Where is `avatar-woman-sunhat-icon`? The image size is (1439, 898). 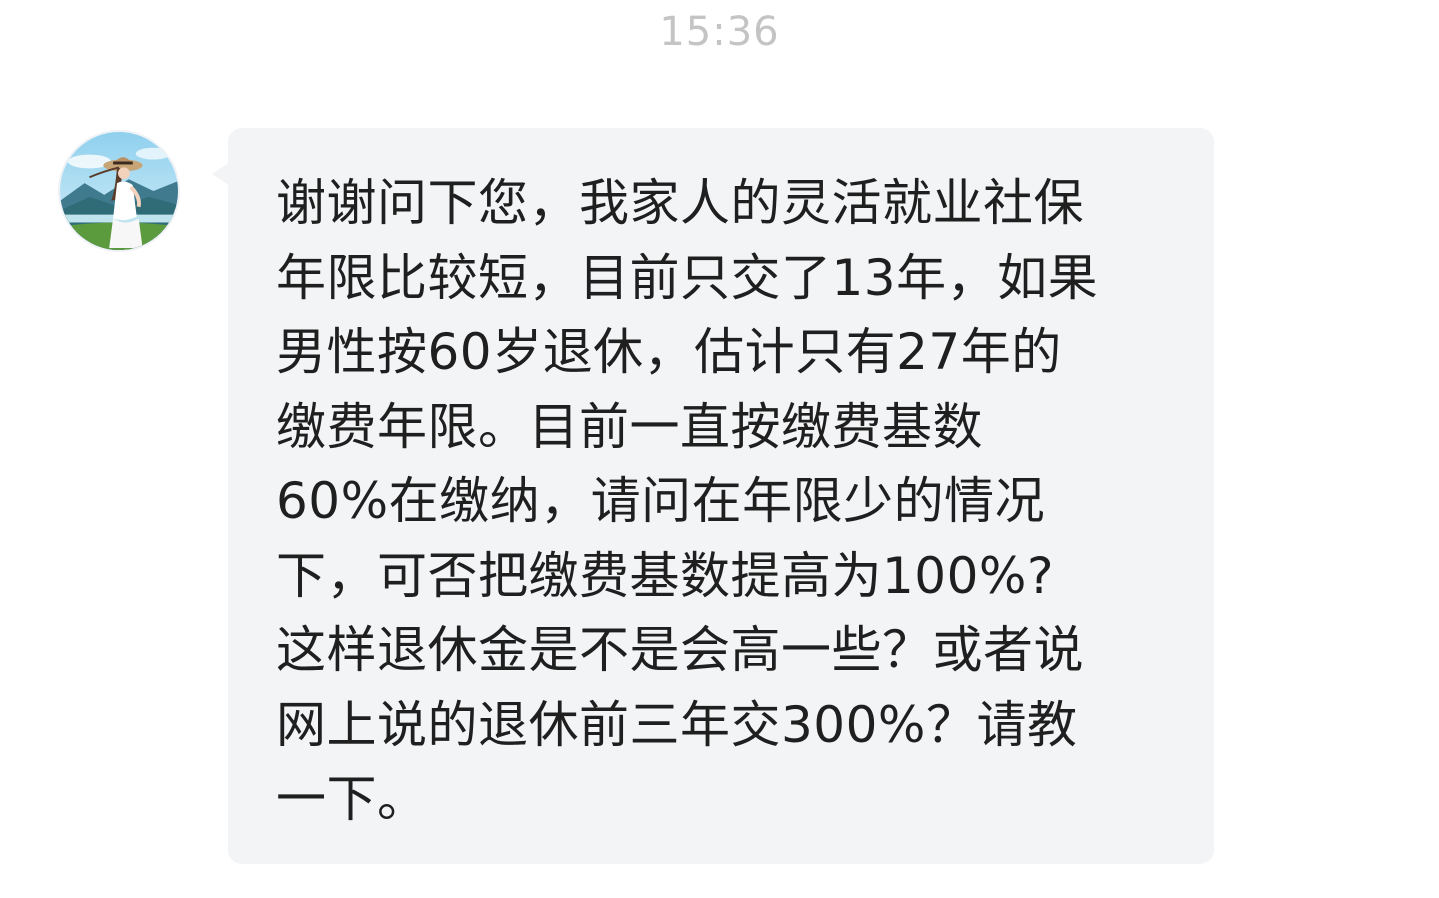 avatar-woman-sunhat-icon is located at coordinates (119, 191).